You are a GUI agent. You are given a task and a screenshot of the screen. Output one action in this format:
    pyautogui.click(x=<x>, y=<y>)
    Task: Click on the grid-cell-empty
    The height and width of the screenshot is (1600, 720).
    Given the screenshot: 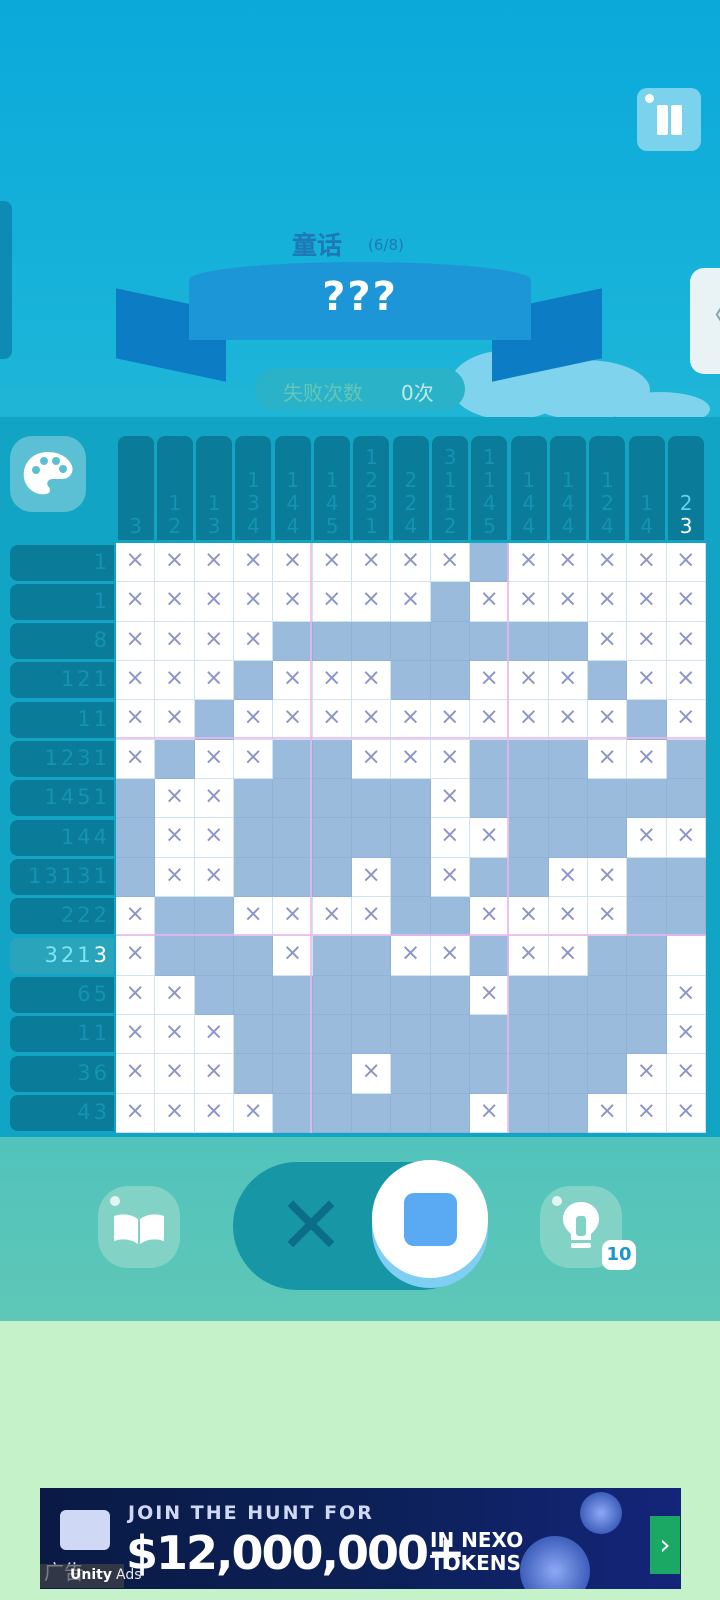 What is the action you would take?
    pyautogui.click(x=686, y=956)
    